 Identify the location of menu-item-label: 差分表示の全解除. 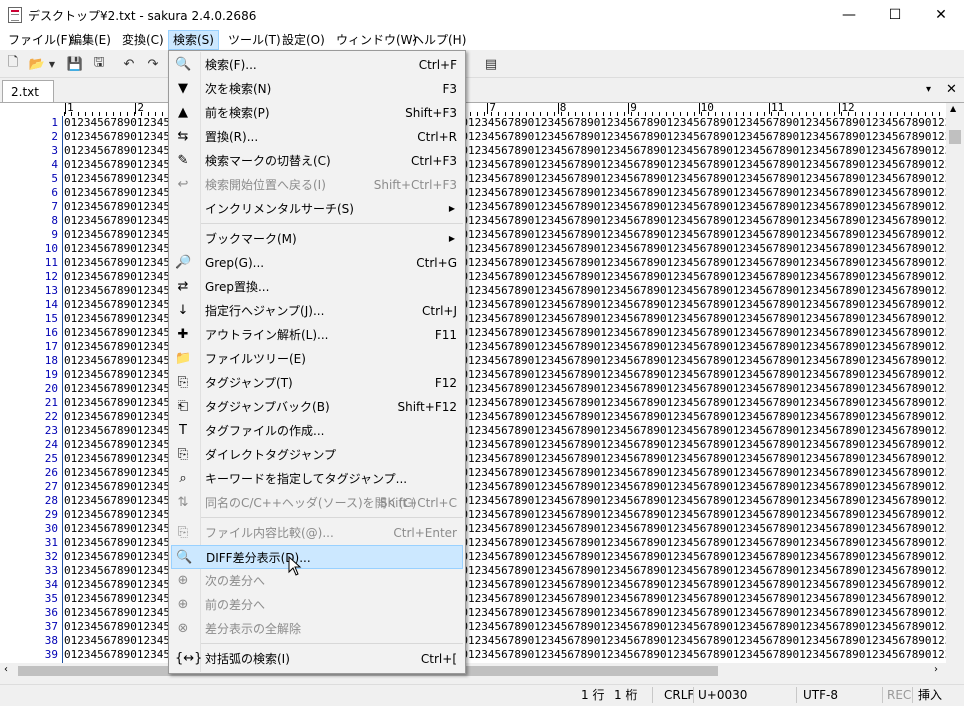
(253, 629).